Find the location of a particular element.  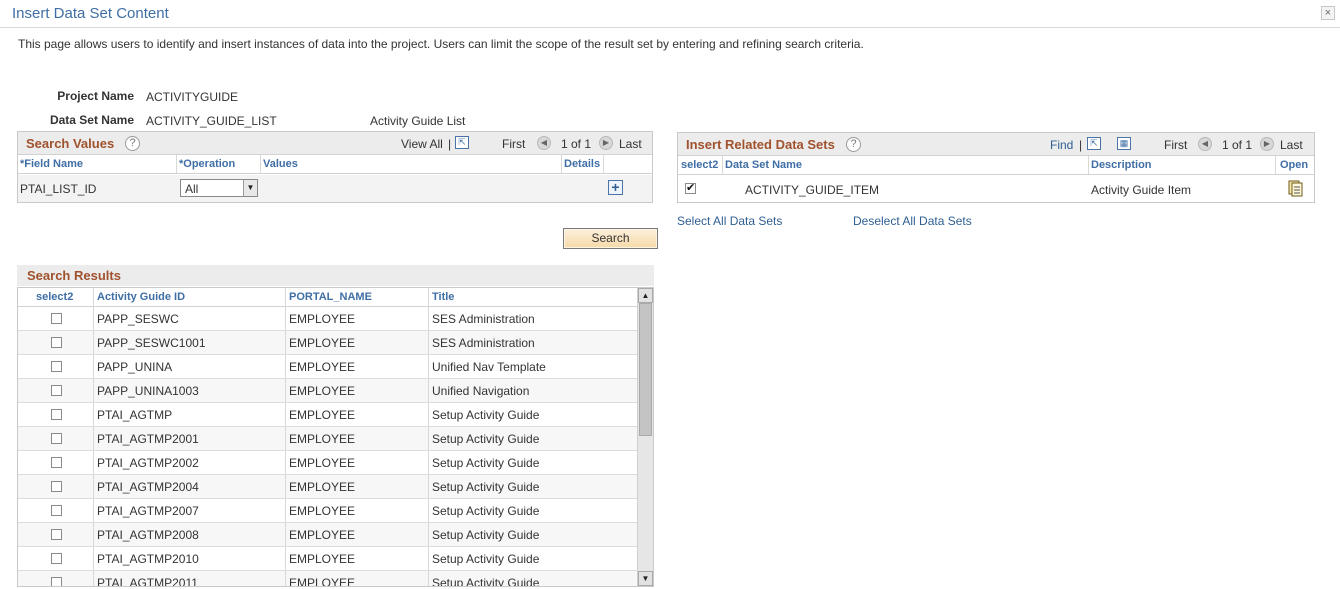

column-activity-guide-id: Activity Guide ID is located at coordinates (141, 297).